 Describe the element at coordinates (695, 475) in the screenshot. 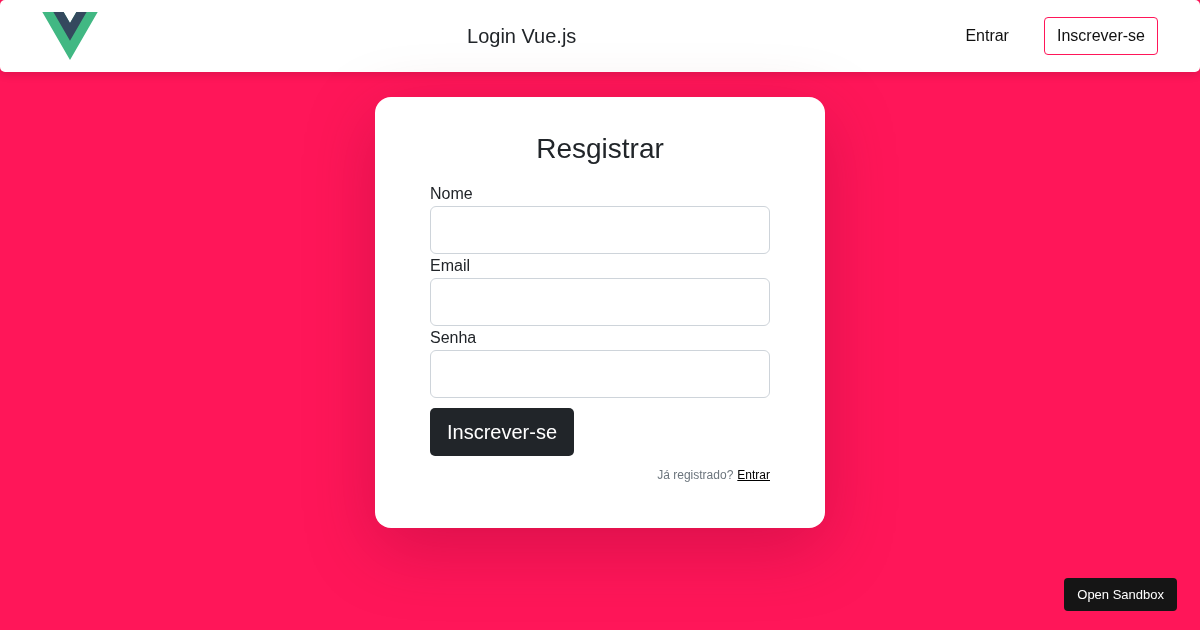

I see `login-prompt: Já registrado?` at that location.